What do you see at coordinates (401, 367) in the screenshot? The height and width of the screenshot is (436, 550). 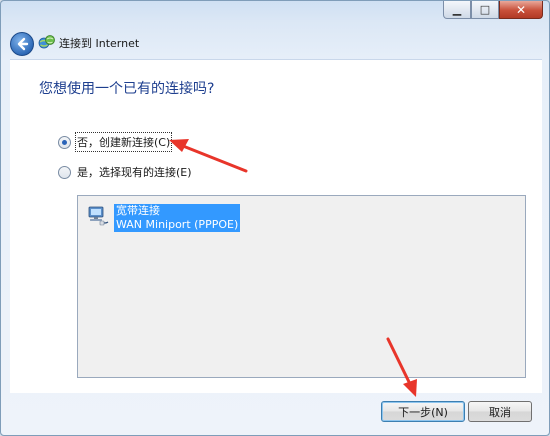 I see `annotation-arrow-next` at bounding box center [401, 367].